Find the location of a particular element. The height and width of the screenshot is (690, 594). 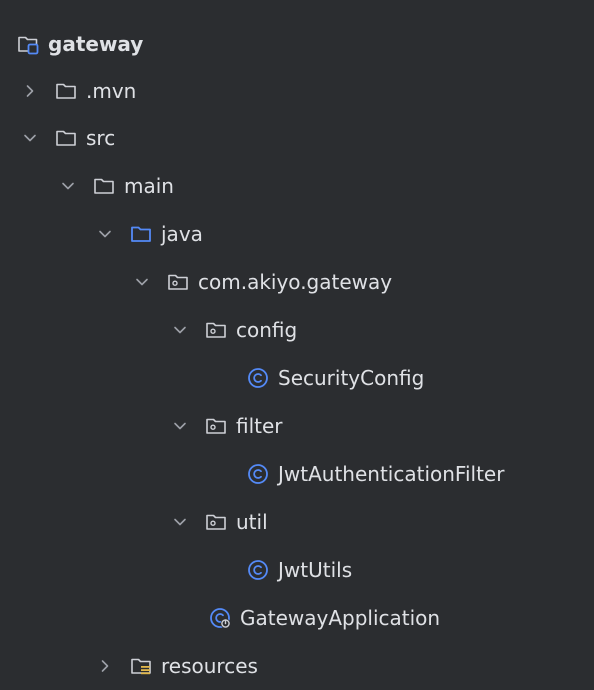

tree-item-main: main is located at coordinates (297, 186).